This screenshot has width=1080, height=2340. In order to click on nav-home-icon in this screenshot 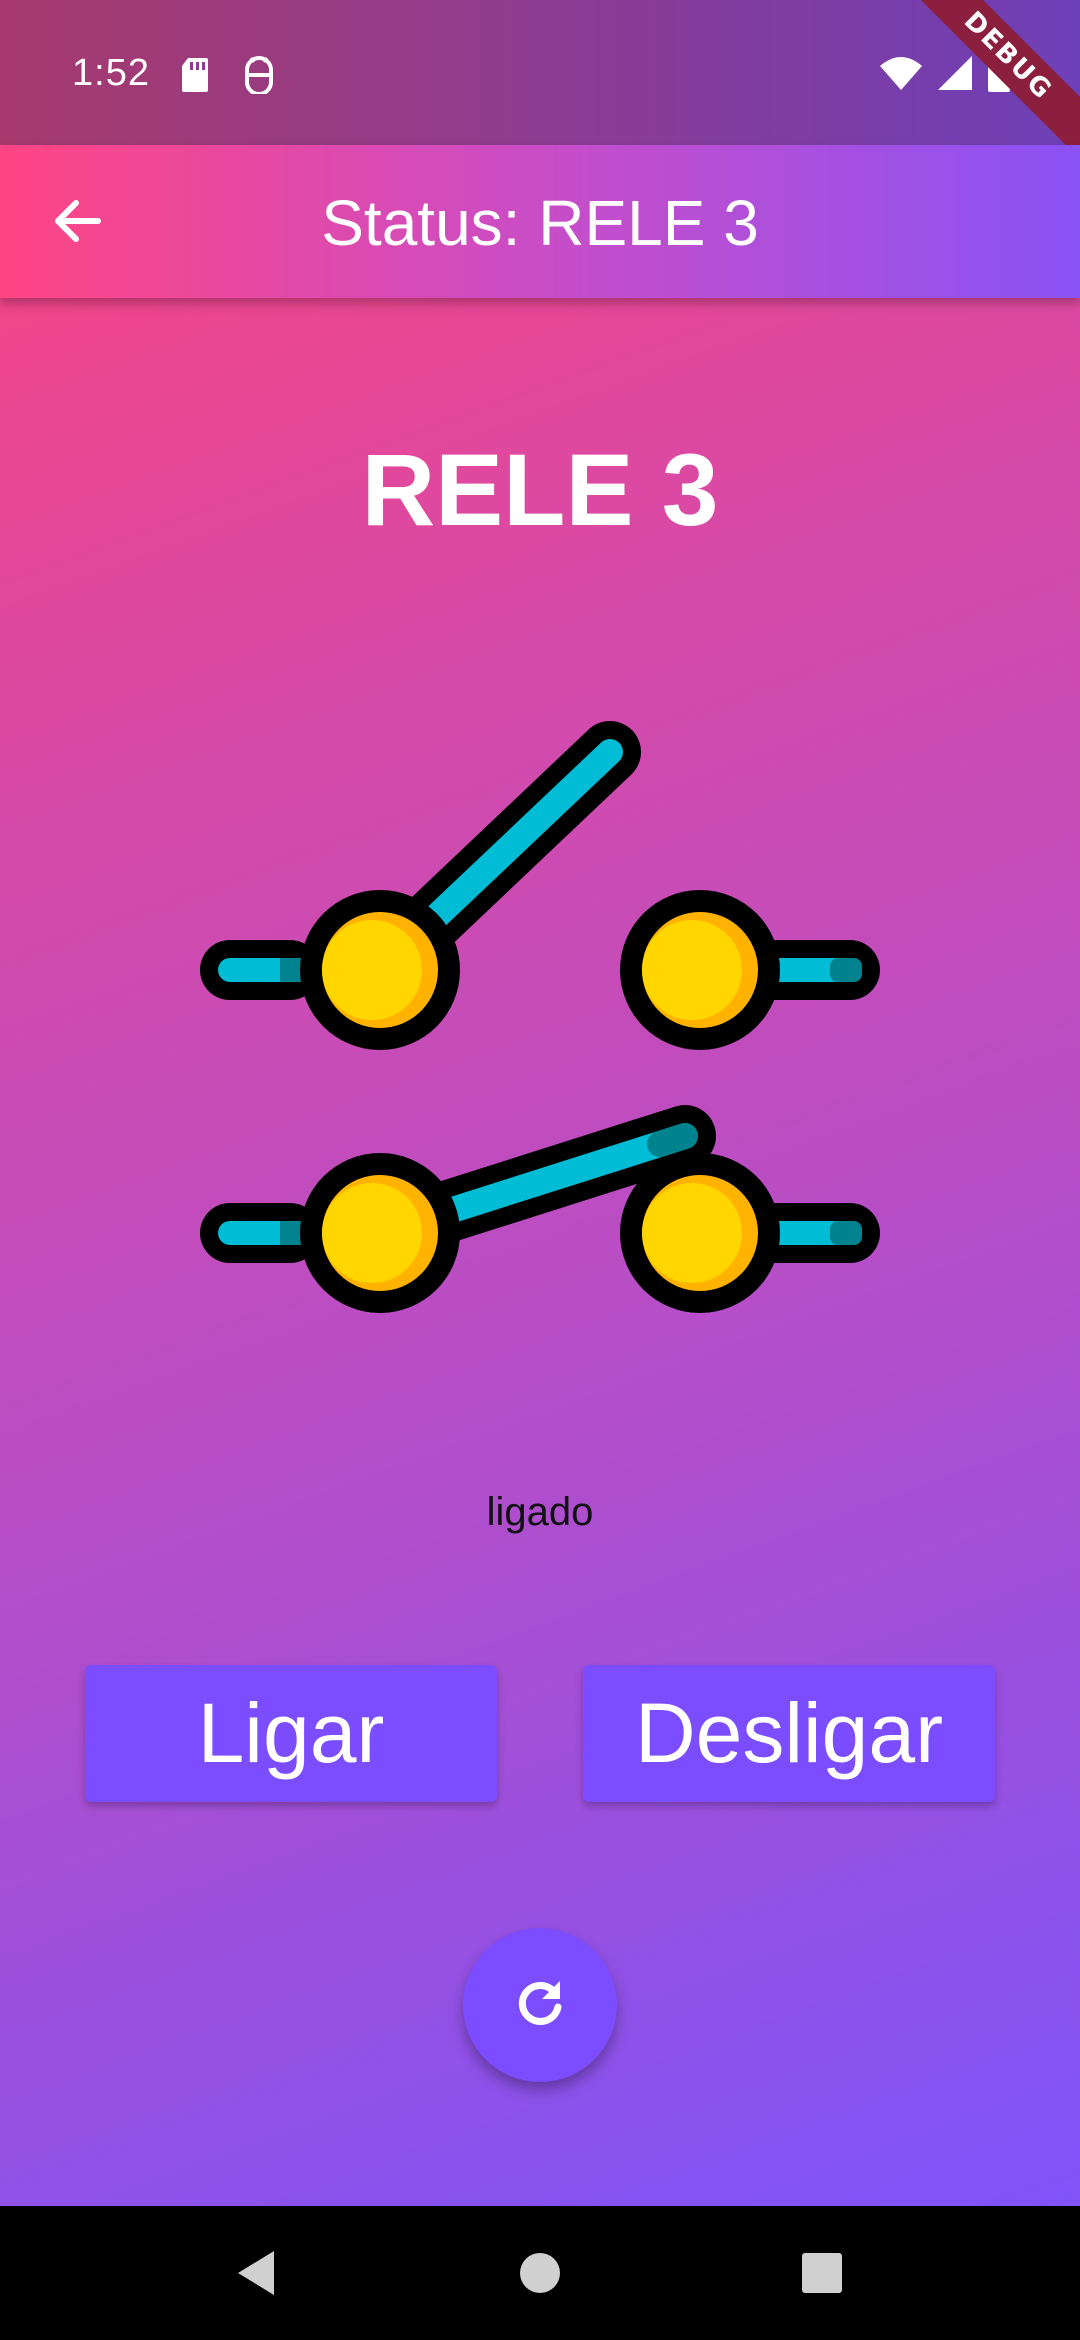, I will do `click(540, 2273)`.